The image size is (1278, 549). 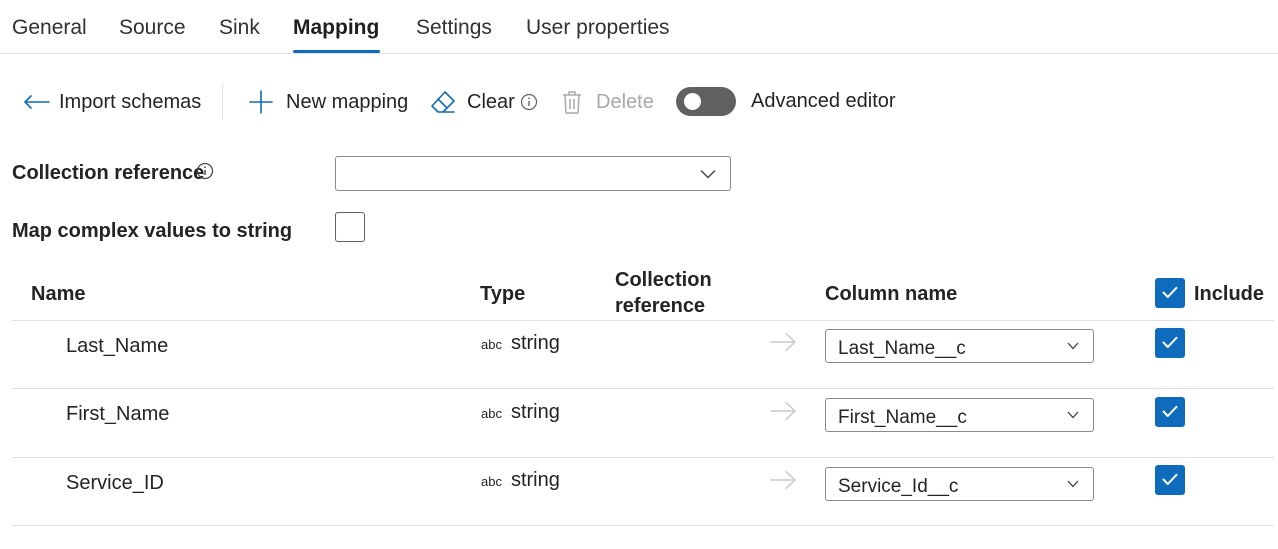 What do you see at coordinates (58, 294) in the screenshot?
I see `column-header-name: Name` at bounding box center [58, 294].